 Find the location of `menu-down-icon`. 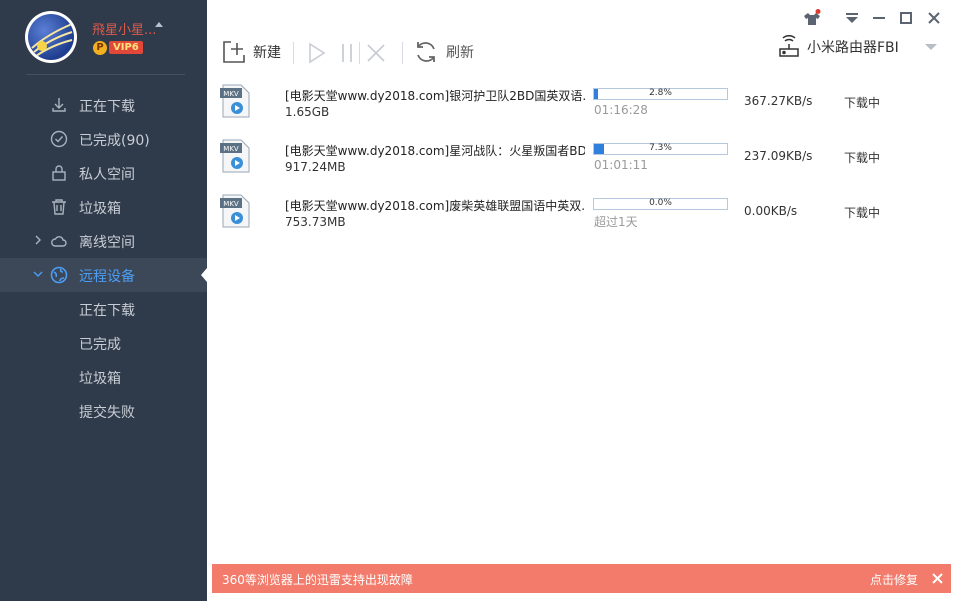

menu-down-icon is located at coordinates (852, 18).